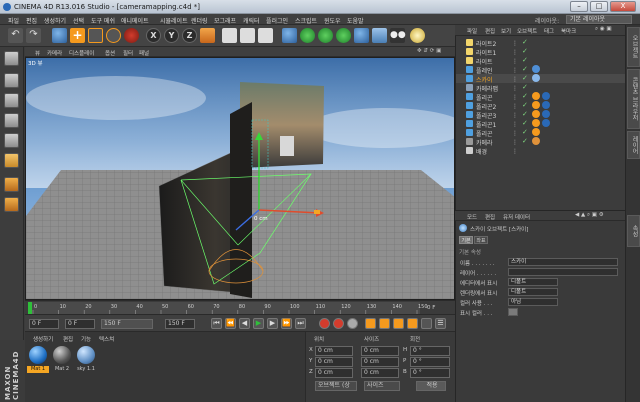 The width and height of the screenshot is (640, 402). What do you see at coordinates (541, 88) in the screenshot?
I see `object-row: 카메라맵 ⋮ ✓` at bounding box center [541, 88].